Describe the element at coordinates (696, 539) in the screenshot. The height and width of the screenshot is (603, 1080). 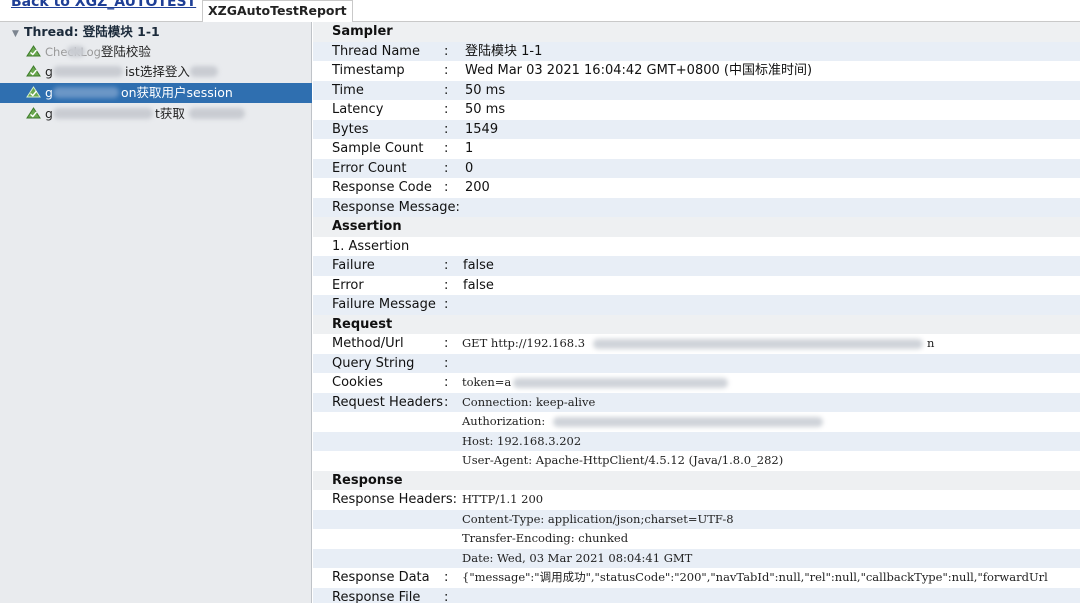
I see `response-header-line: Transfer-Encoding: chunked` at that location.